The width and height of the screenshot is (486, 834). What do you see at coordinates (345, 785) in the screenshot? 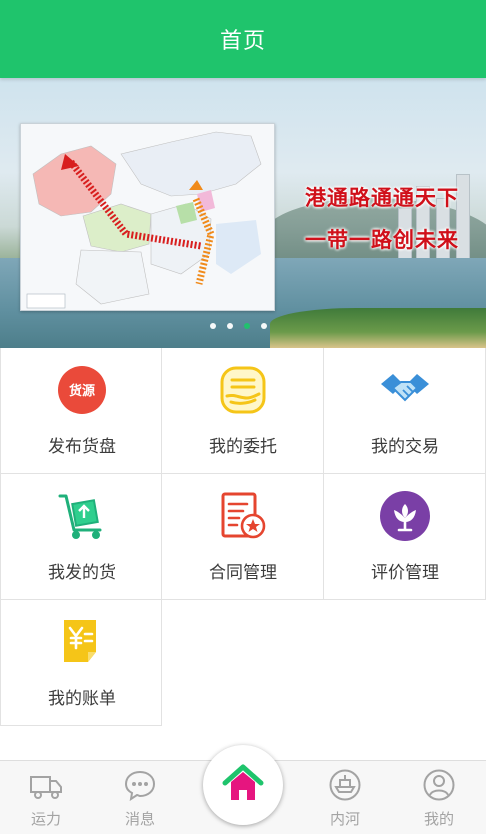
I see `ship-icon` at bounding box center [345, 785].